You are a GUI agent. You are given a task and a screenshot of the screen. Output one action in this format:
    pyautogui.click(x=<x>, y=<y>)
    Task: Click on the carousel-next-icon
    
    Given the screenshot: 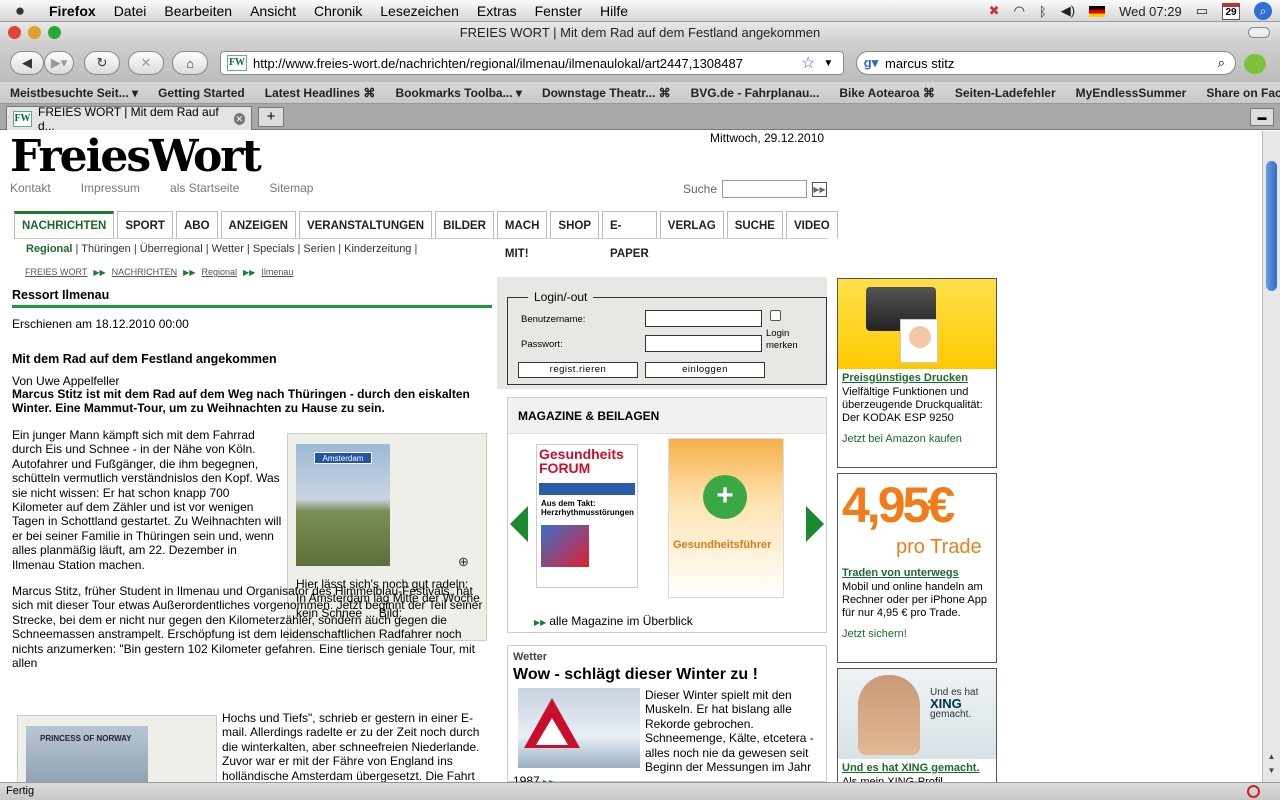 What is the action you would take?
    pyautogui.click(x=815, y=524)
    